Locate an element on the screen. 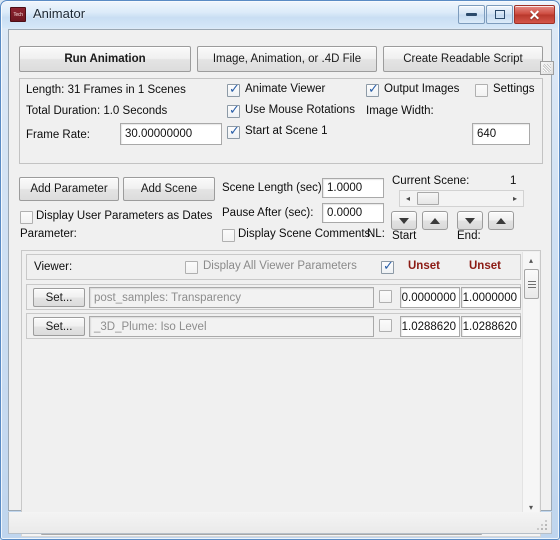  image-width-input: 640 is located at coordinates (501, 134).